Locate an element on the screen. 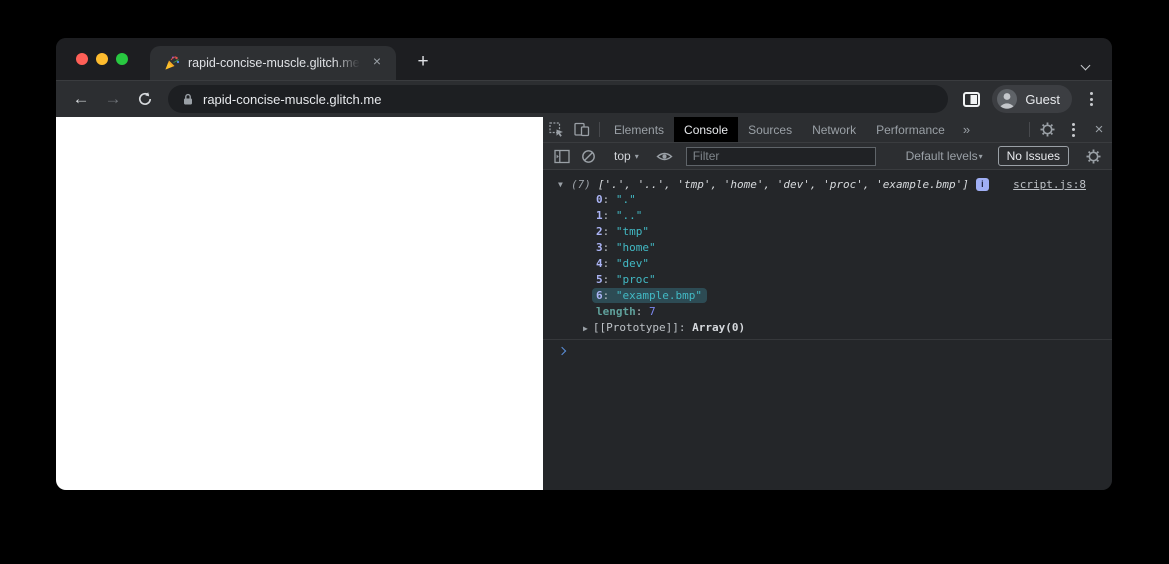 Image resolution: width=1169 pixels, height=564 pixels. inspect-cursor-icon is located at coordinates (555, 129).